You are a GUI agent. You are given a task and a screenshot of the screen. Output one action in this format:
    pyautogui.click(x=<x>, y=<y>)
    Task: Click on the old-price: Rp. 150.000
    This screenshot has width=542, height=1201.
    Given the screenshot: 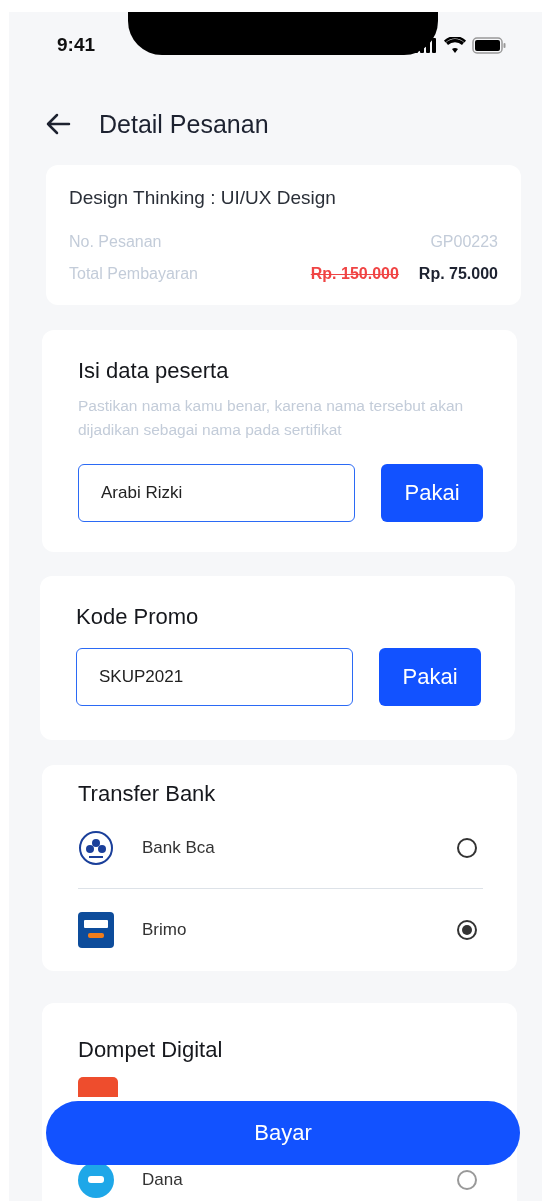 What is the action you would take?
    pyautogui.click(x=354, y=274)
    